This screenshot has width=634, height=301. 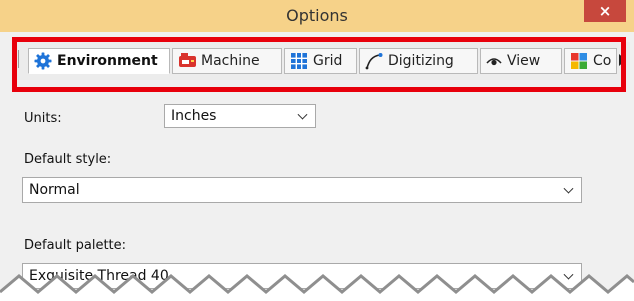 What do you see at coordinates (75, 245) in the screenshot?
I see `default-palette-label: Default palette:` at bounding box center [75, 245].